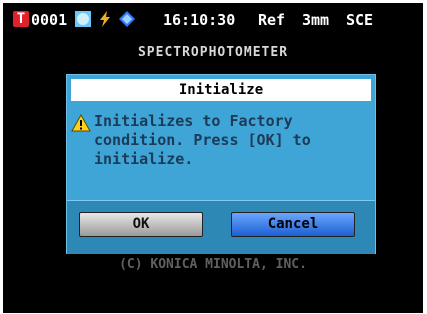 Image resolution: width=427 pixels, height=314 pixels. I want to click on button-bar: OK Cancel, so click(221, 227).